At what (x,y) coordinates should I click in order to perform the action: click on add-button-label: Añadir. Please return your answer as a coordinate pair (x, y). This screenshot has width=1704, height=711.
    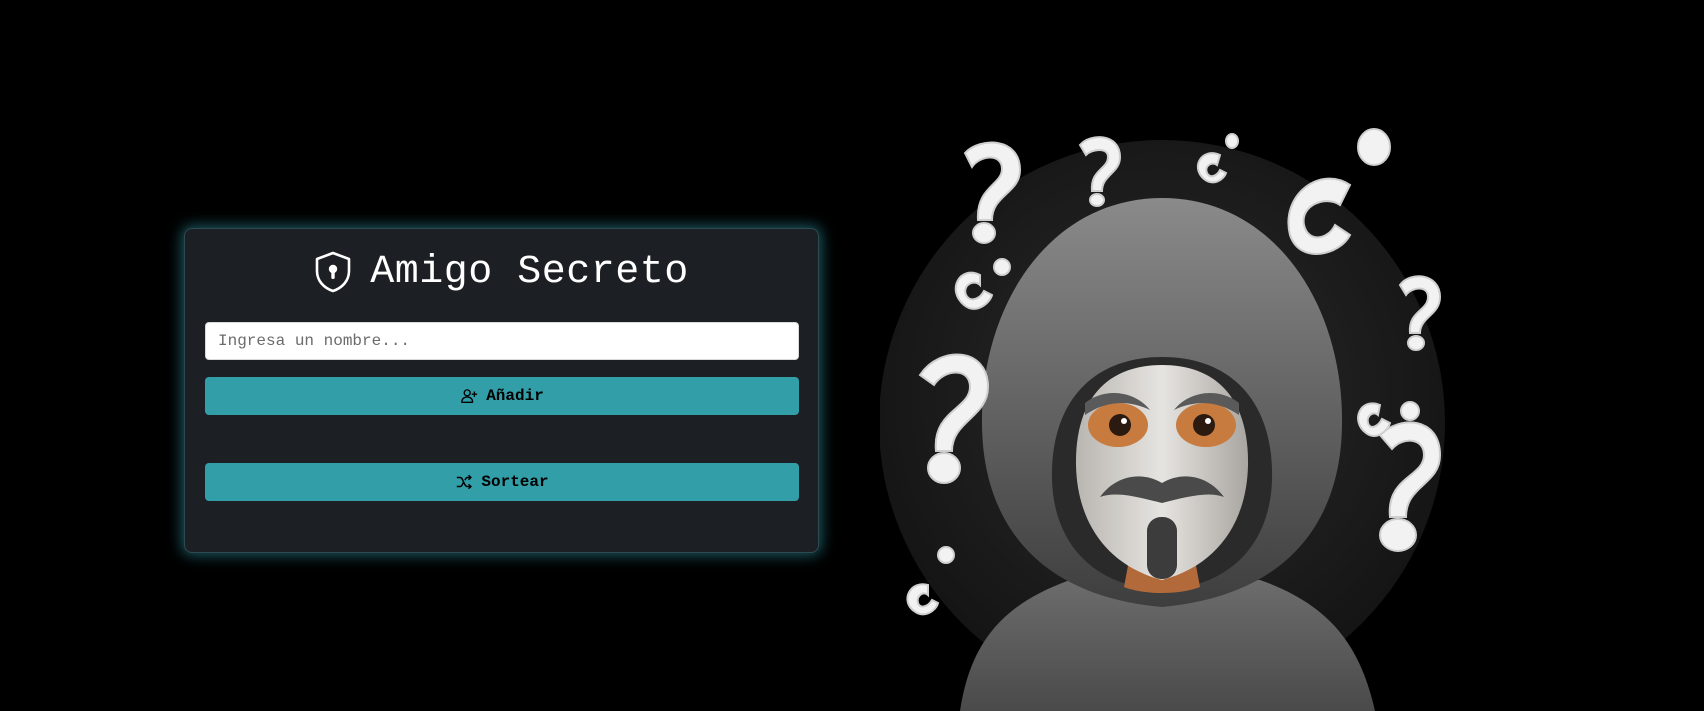
    Looking at the image, I should click on (515, 396).